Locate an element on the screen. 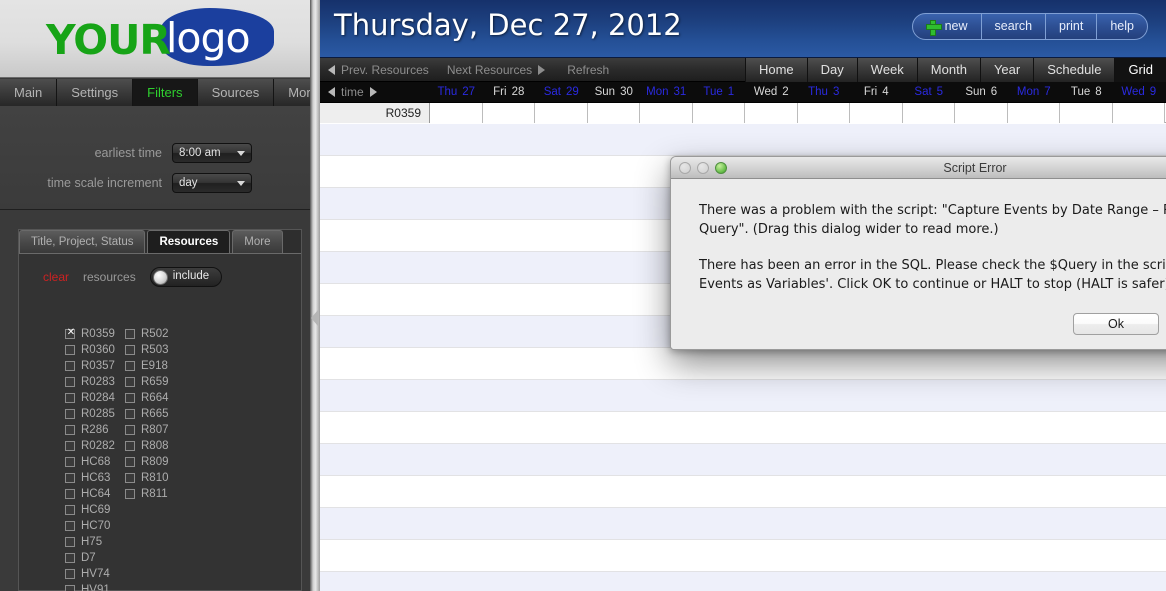 The image size is (1166, 591). view-tab-year: Year is located at coordinates (1006, 70).